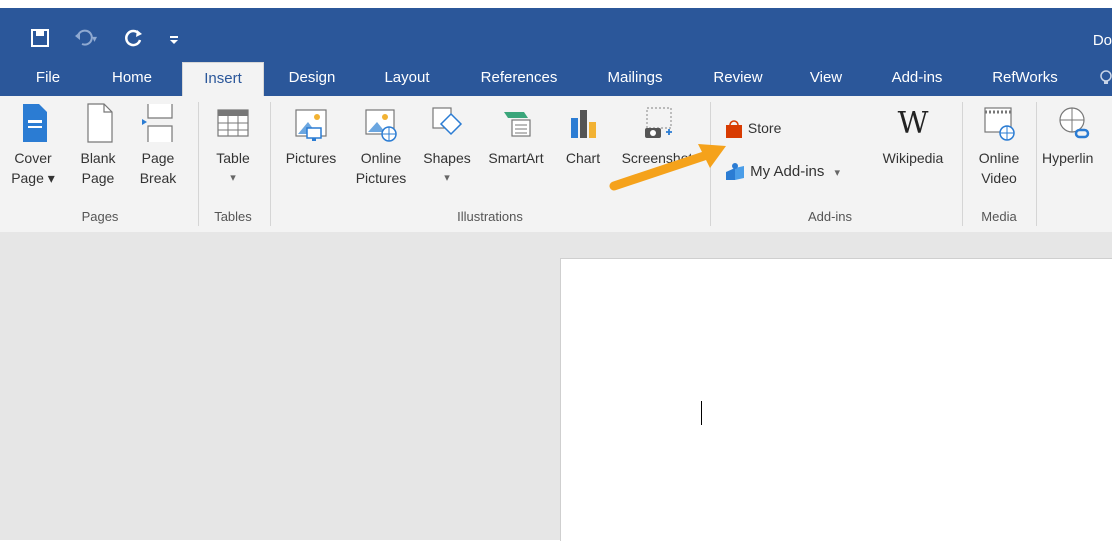 The image size is (1112, 541). Describe the element at coordinates (556, 34) in the screenshot. I see `title-bar: ▾ Do` at that location.